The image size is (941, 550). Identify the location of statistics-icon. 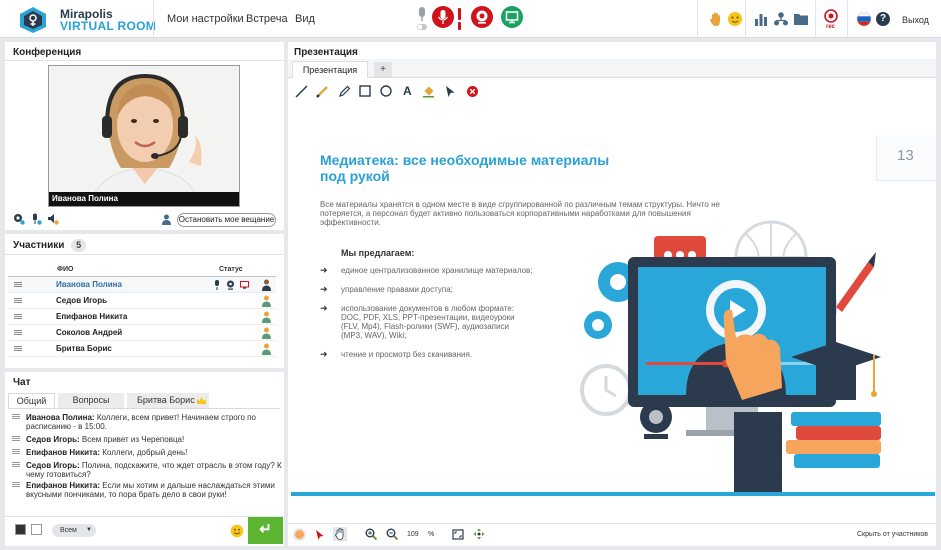
(761, 19).